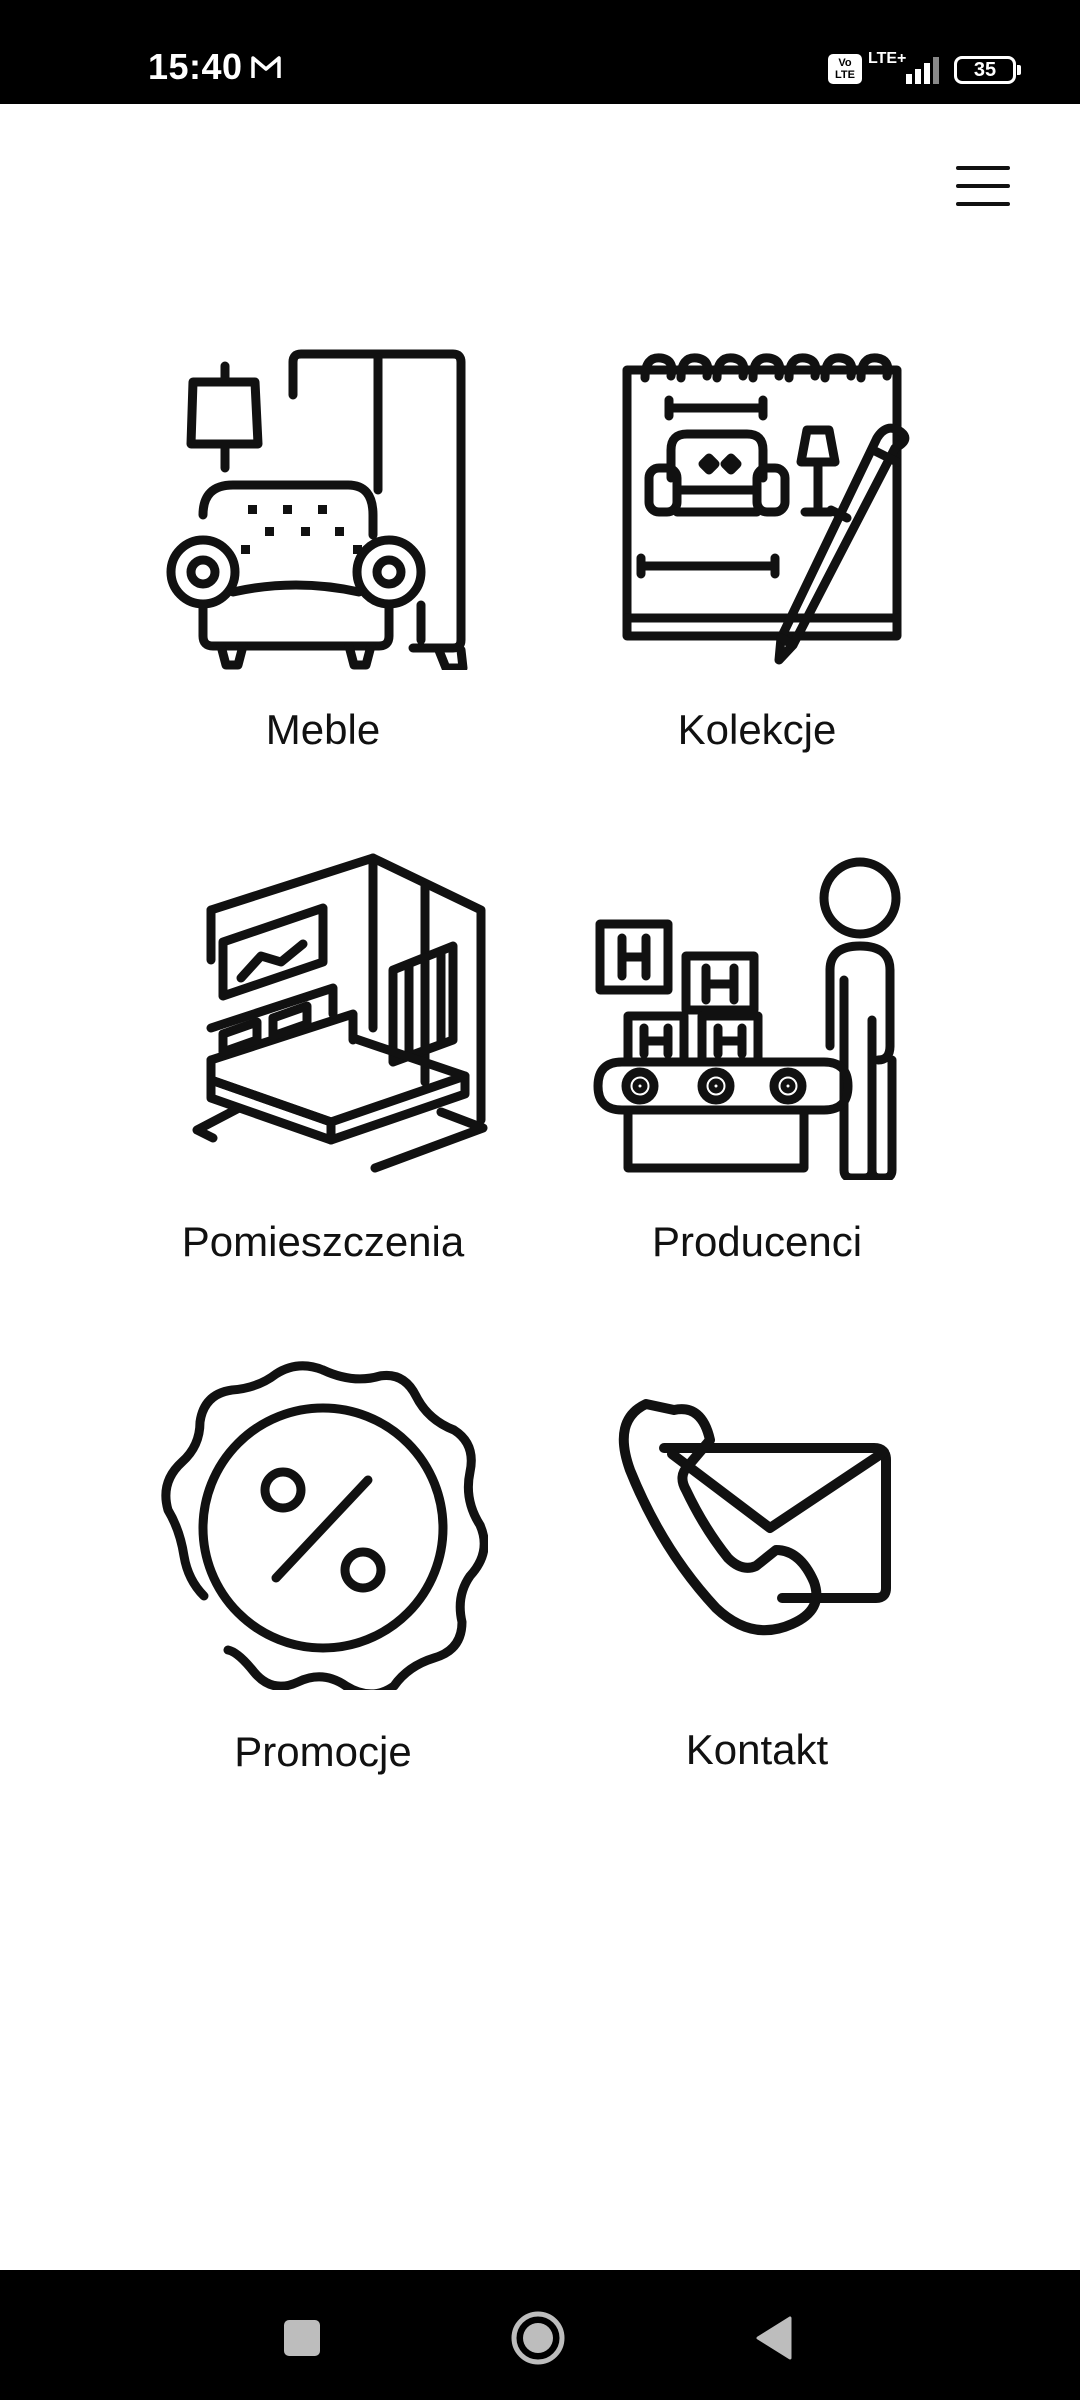 This screenshot has width=1080, height=2400. I want to click on menu-button, so click(983, 186).